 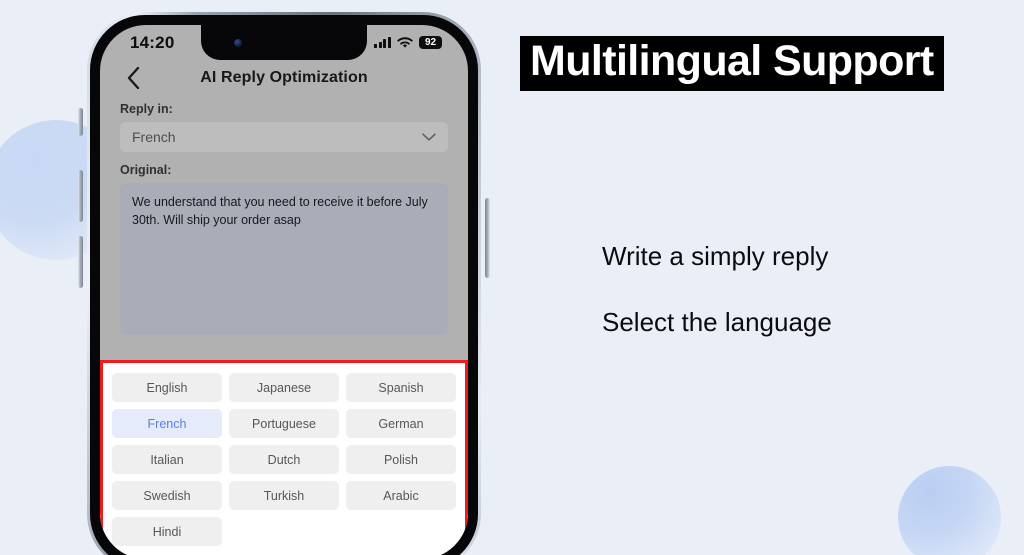 I want to click on language-chip: French, so click(x=167, y=423).